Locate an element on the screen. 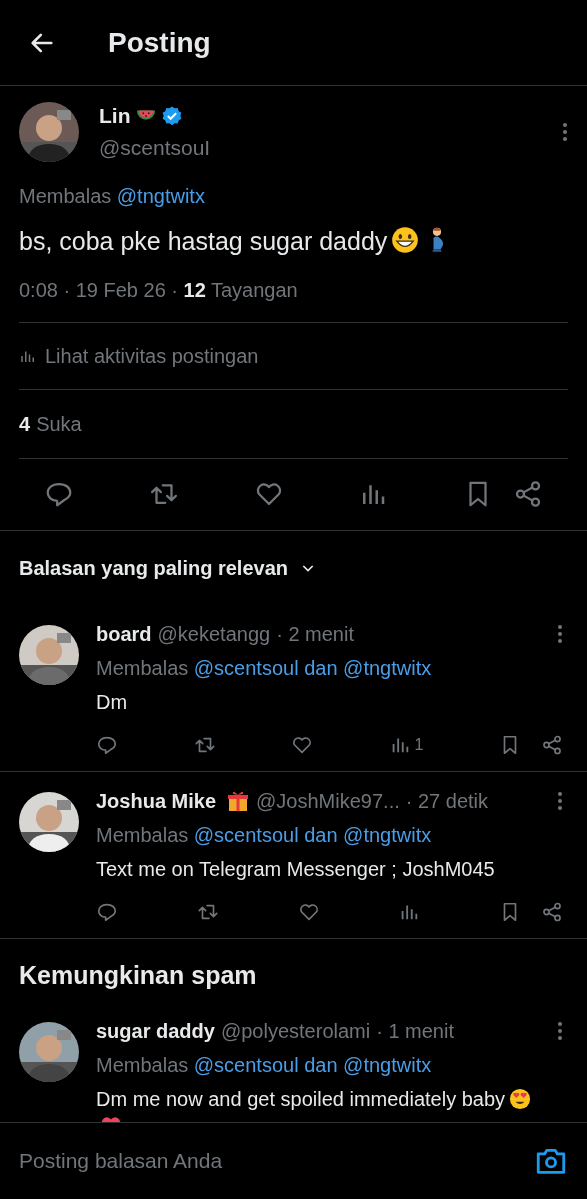 This screenshot has height=1199, width=587. display-name: sugar daddy is located at coordinates (155, 1031).